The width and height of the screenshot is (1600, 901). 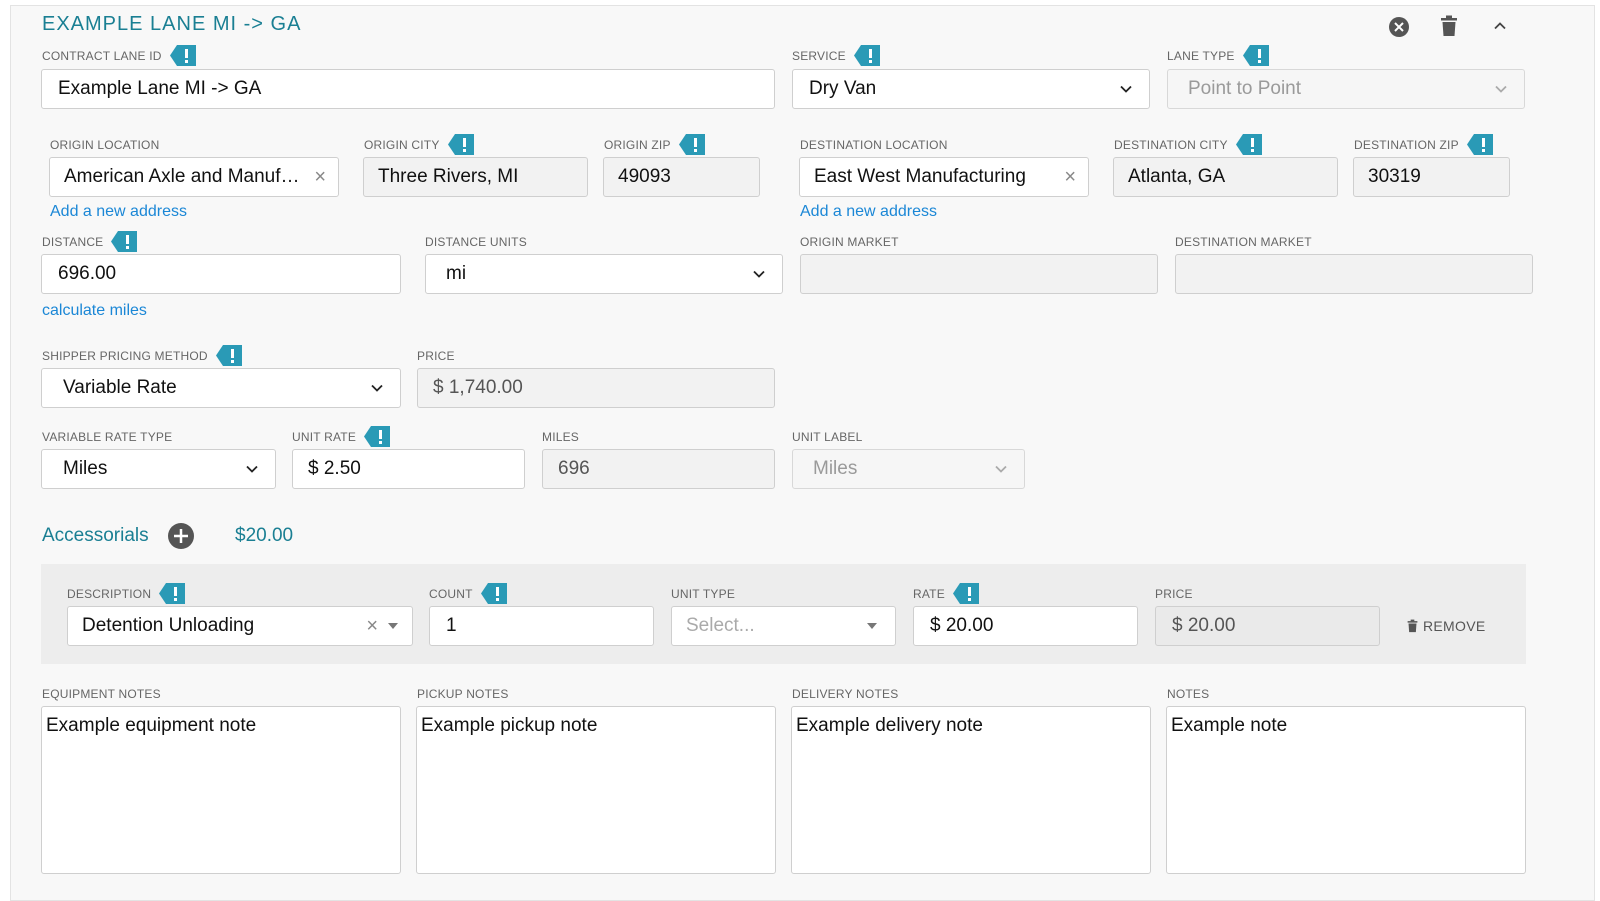 I want to click on miles-field: 696, so click(x=658, y=469).